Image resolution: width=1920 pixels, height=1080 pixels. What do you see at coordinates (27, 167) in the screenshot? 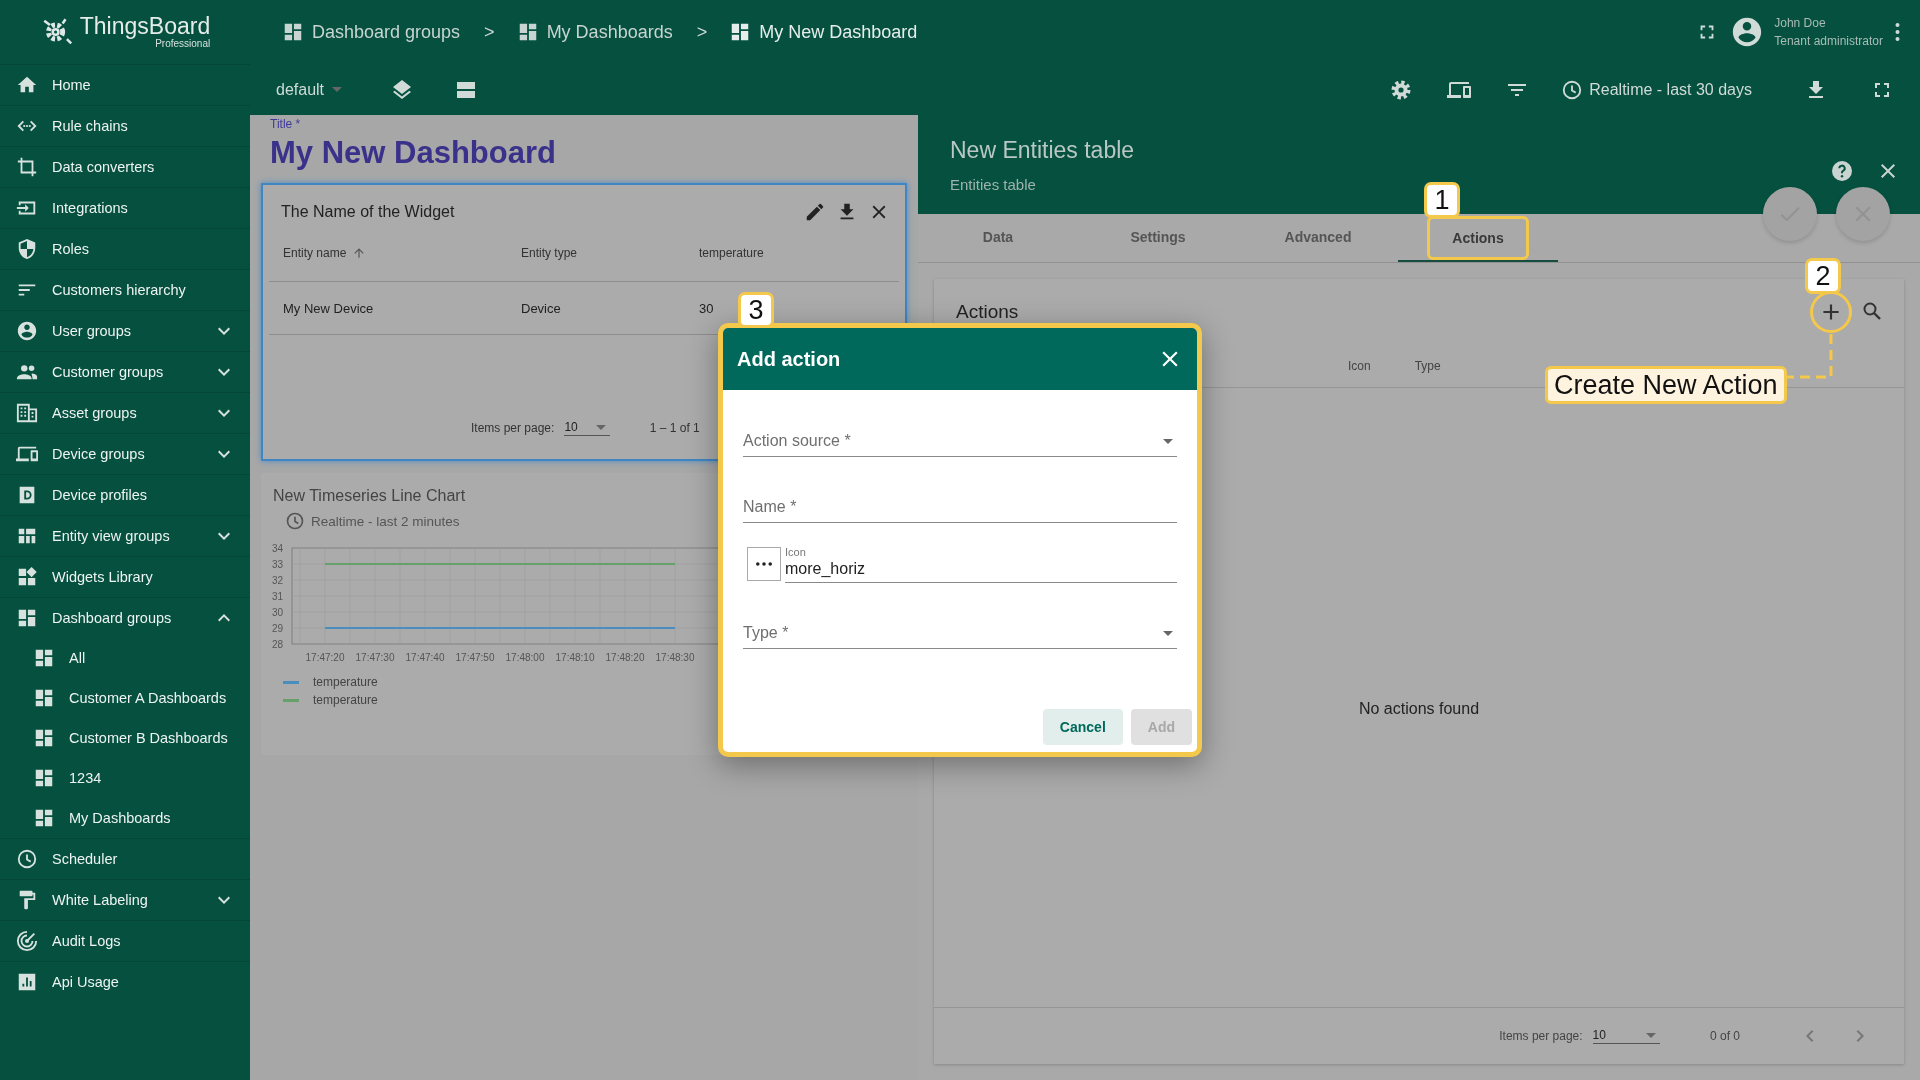
I see `crop-icon` at bounding box center [27, 167].